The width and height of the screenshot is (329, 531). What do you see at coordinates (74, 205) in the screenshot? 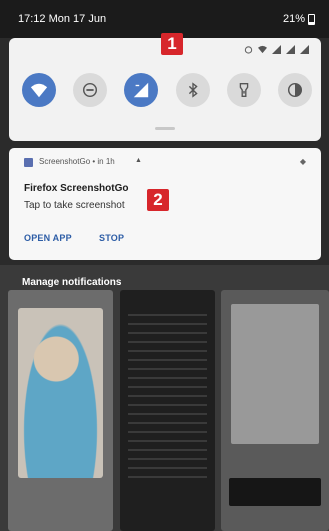
I see `notification-body: Tap to take screenshot` at bounding box center [74, 205].